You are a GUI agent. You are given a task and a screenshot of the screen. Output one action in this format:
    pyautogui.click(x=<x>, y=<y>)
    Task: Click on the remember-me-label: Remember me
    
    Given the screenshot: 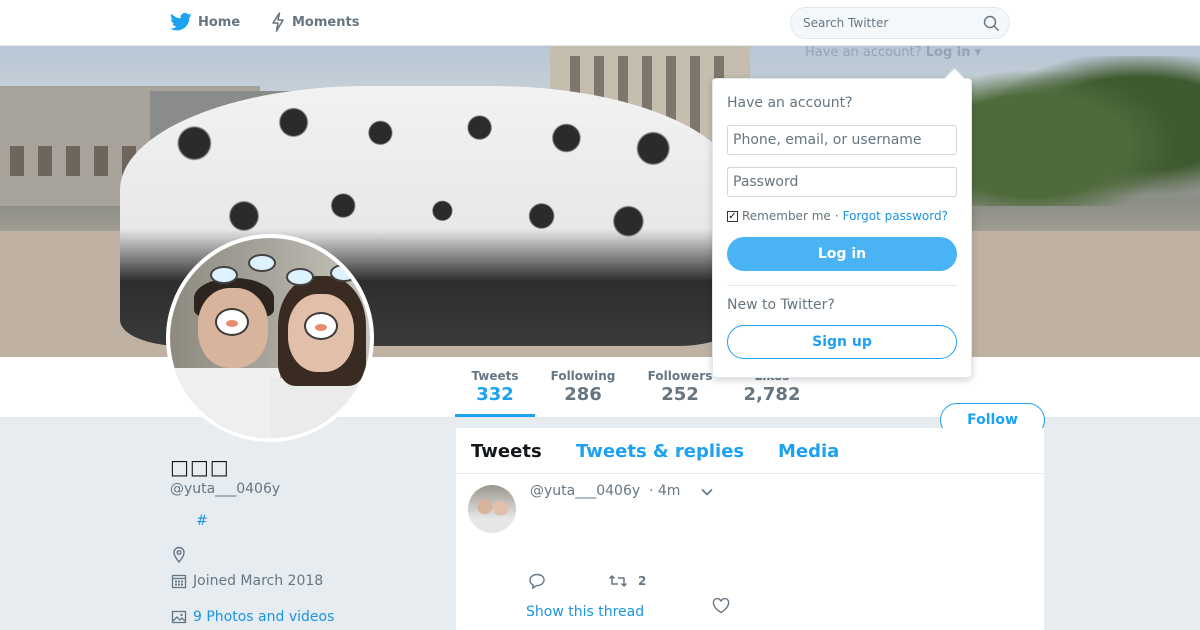 What is the action you would take?
    pyautogui.click(x=786, y=216)
    